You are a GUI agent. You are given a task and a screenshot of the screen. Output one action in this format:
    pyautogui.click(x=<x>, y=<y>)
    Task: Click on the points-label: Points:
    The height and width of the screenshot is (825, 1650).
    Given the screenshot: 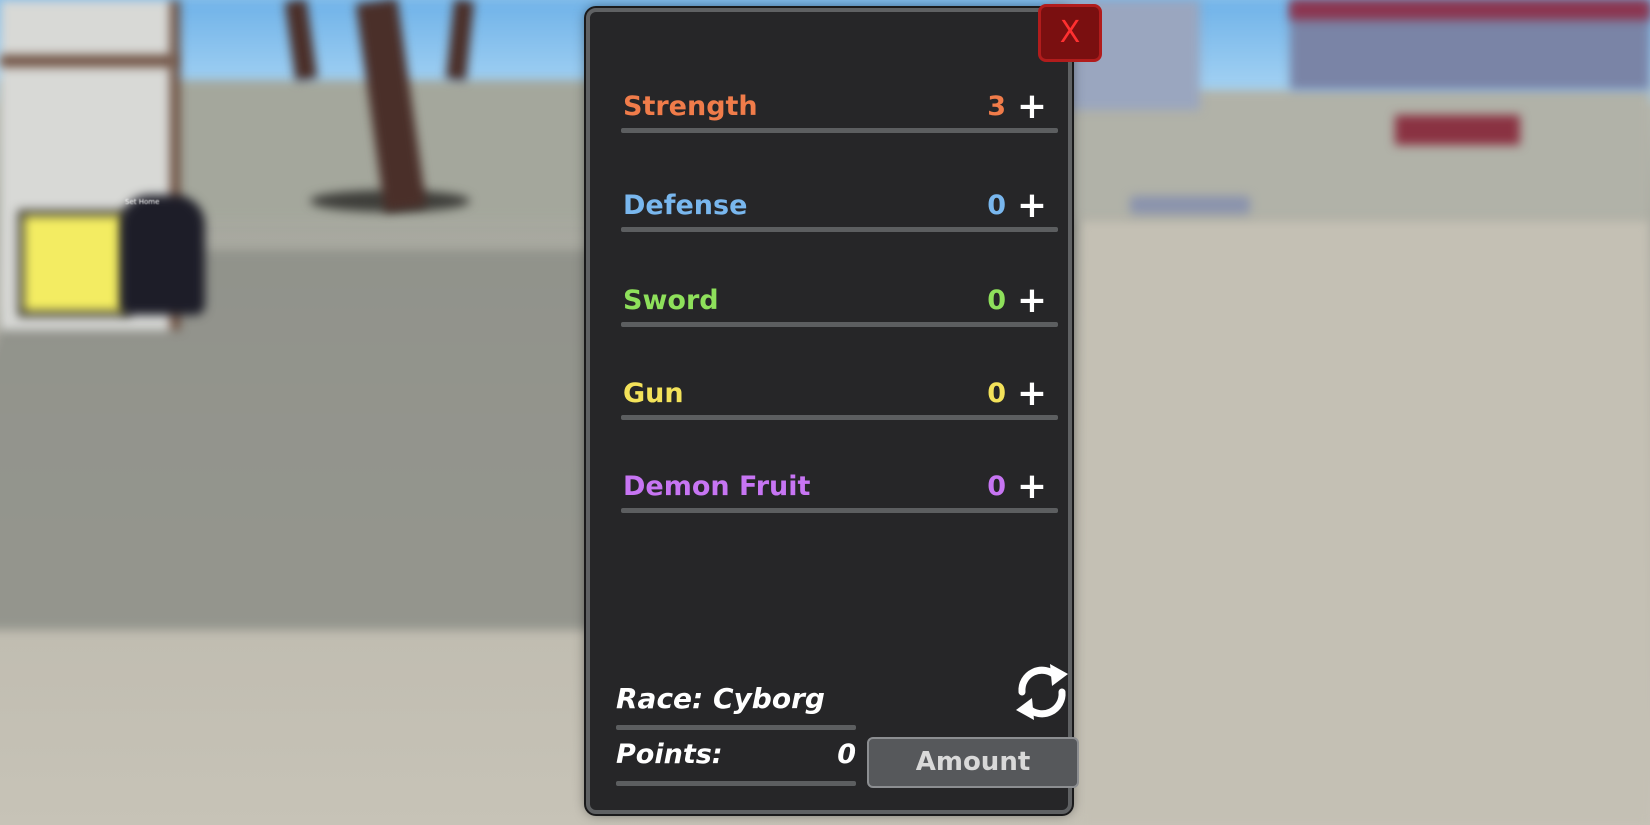 What is the action you would take?
    pyautogui.click(x=669, y=754)
    